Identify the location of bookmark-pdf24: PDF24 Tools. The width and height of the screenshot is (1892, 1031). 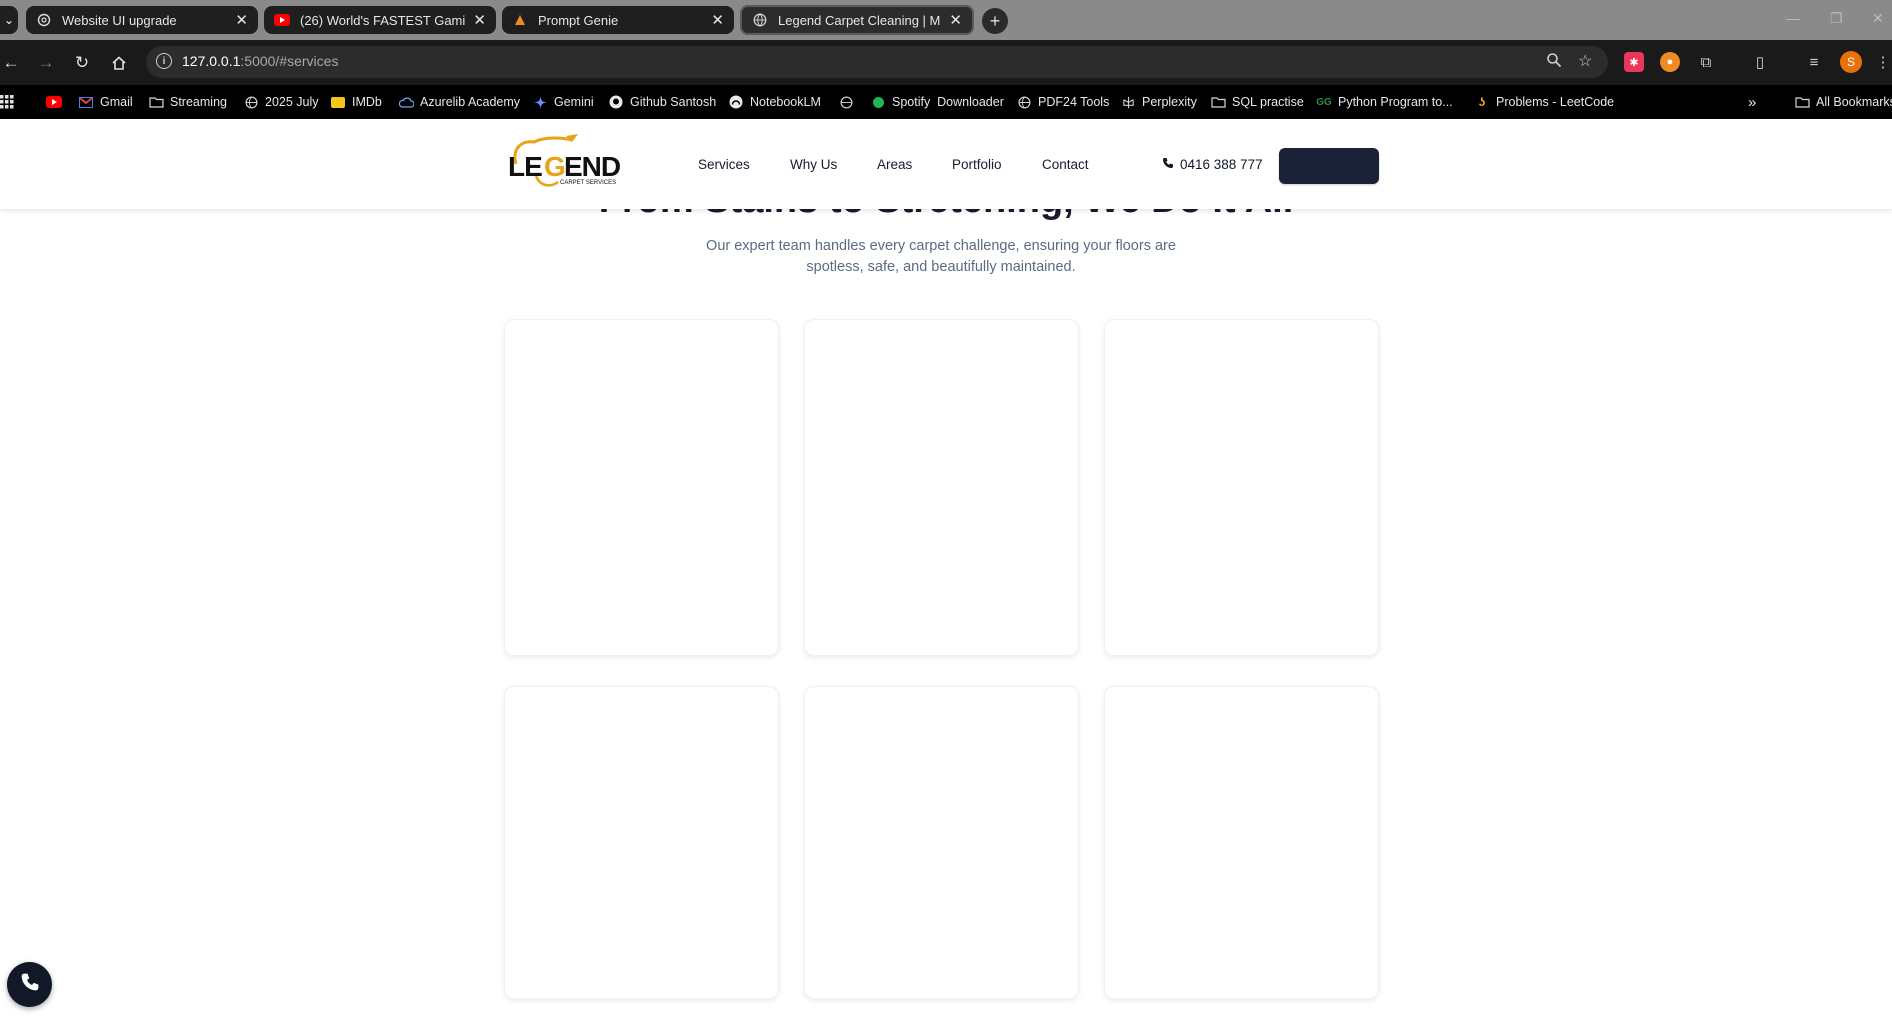
(1062, 102).